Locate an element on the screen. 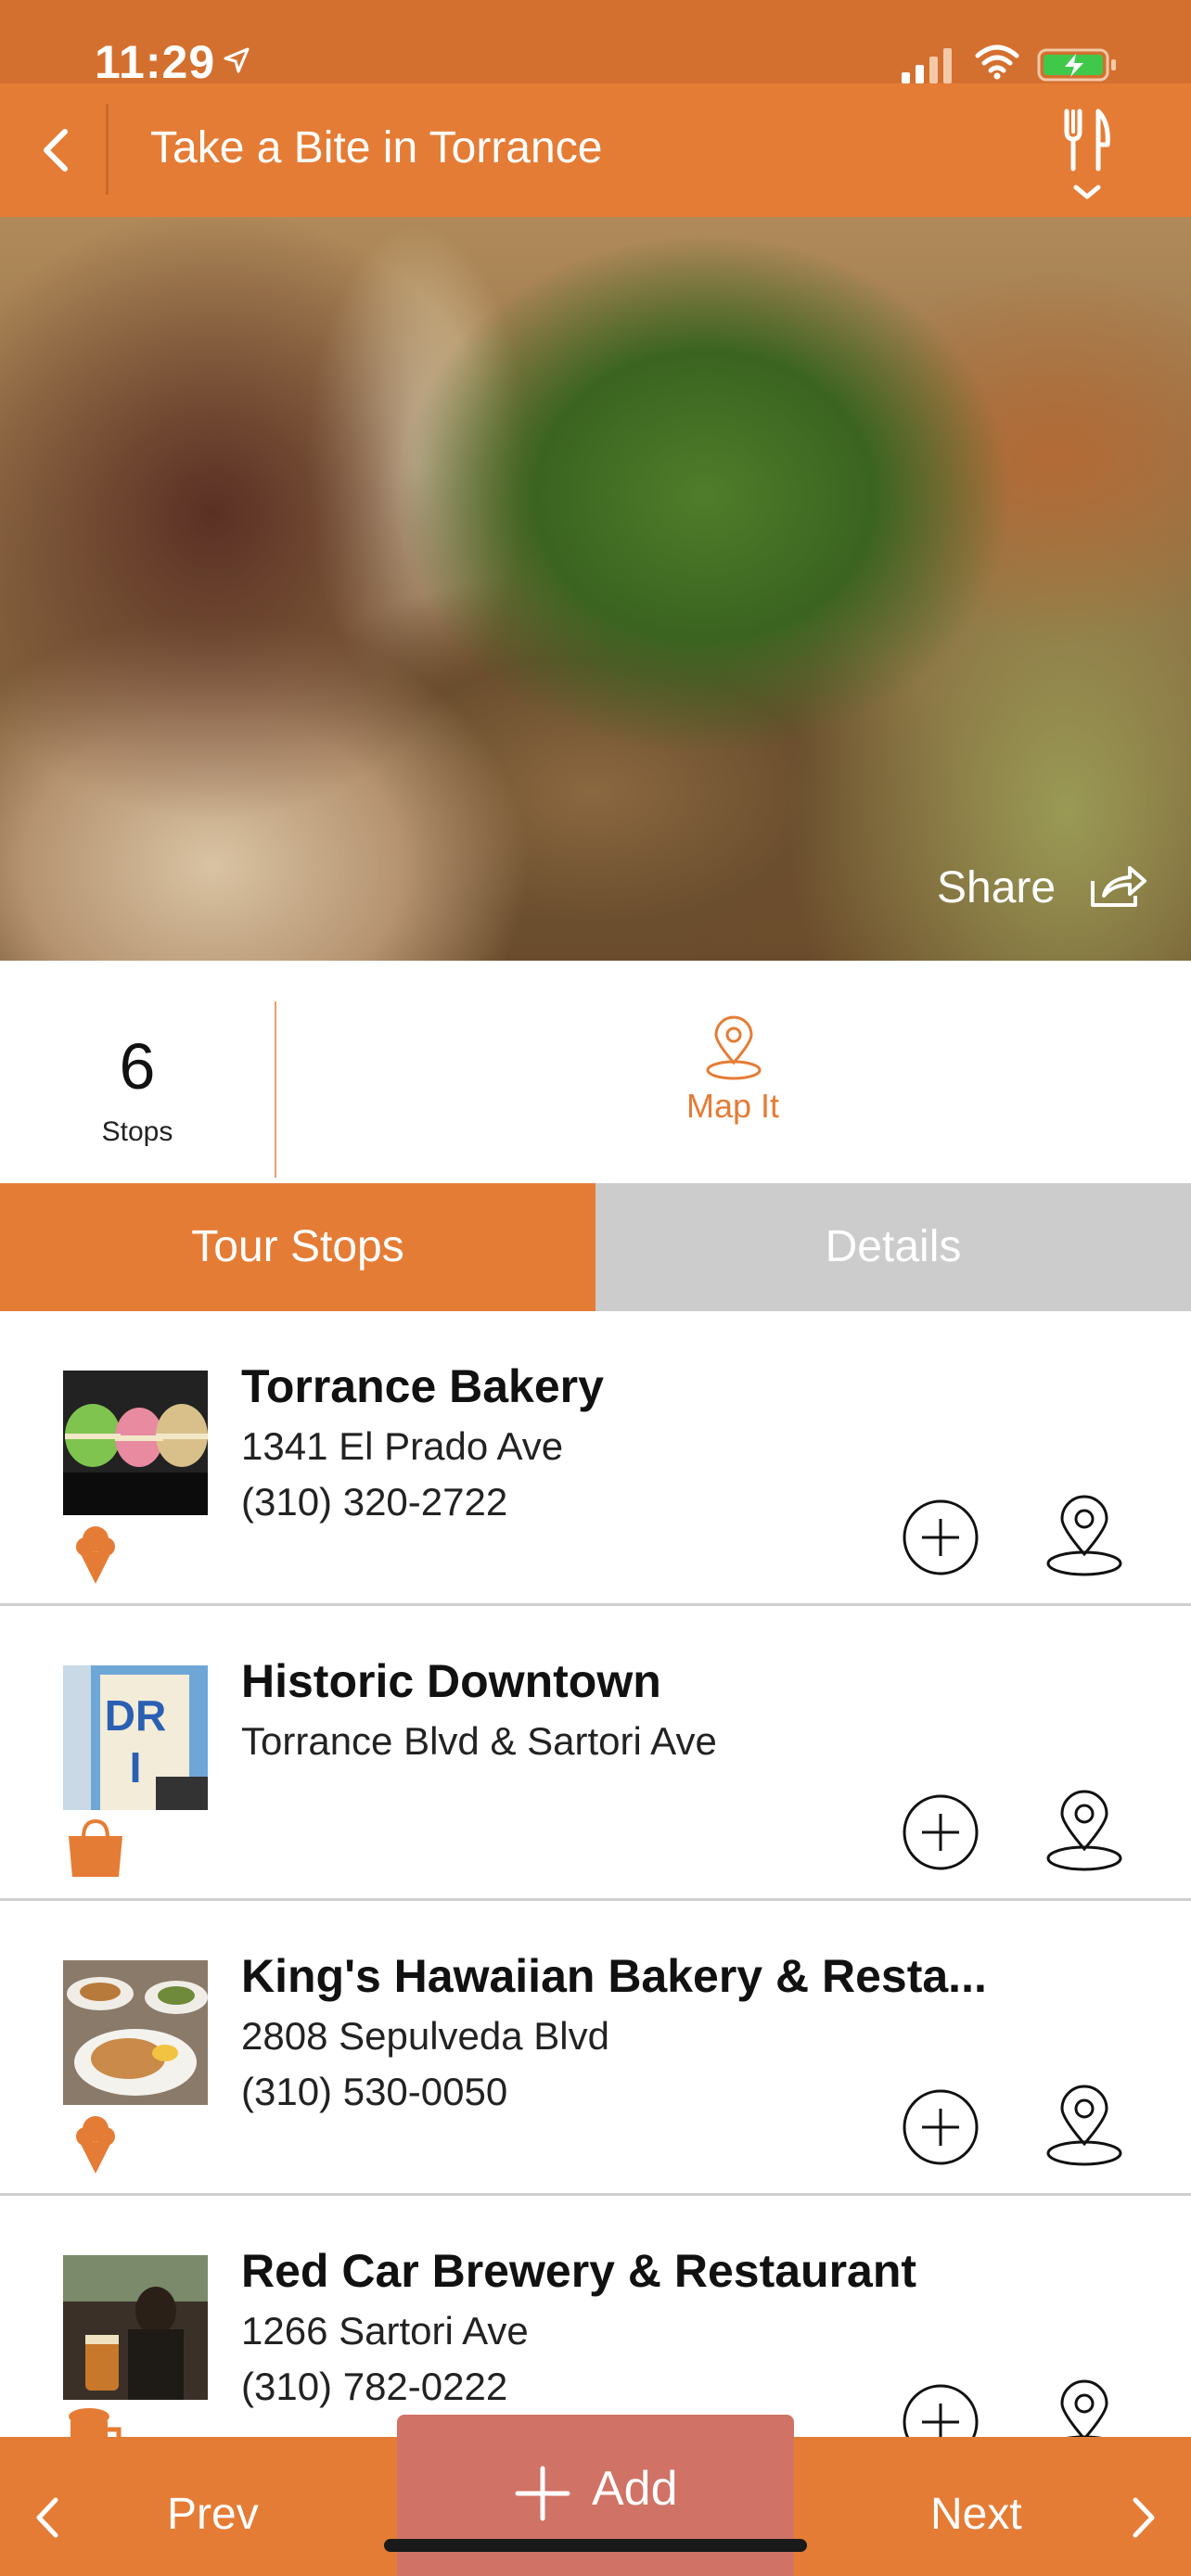 This screenshot has height=2576, width=1191. add-label: Add is located at coordinates (635, 2489).